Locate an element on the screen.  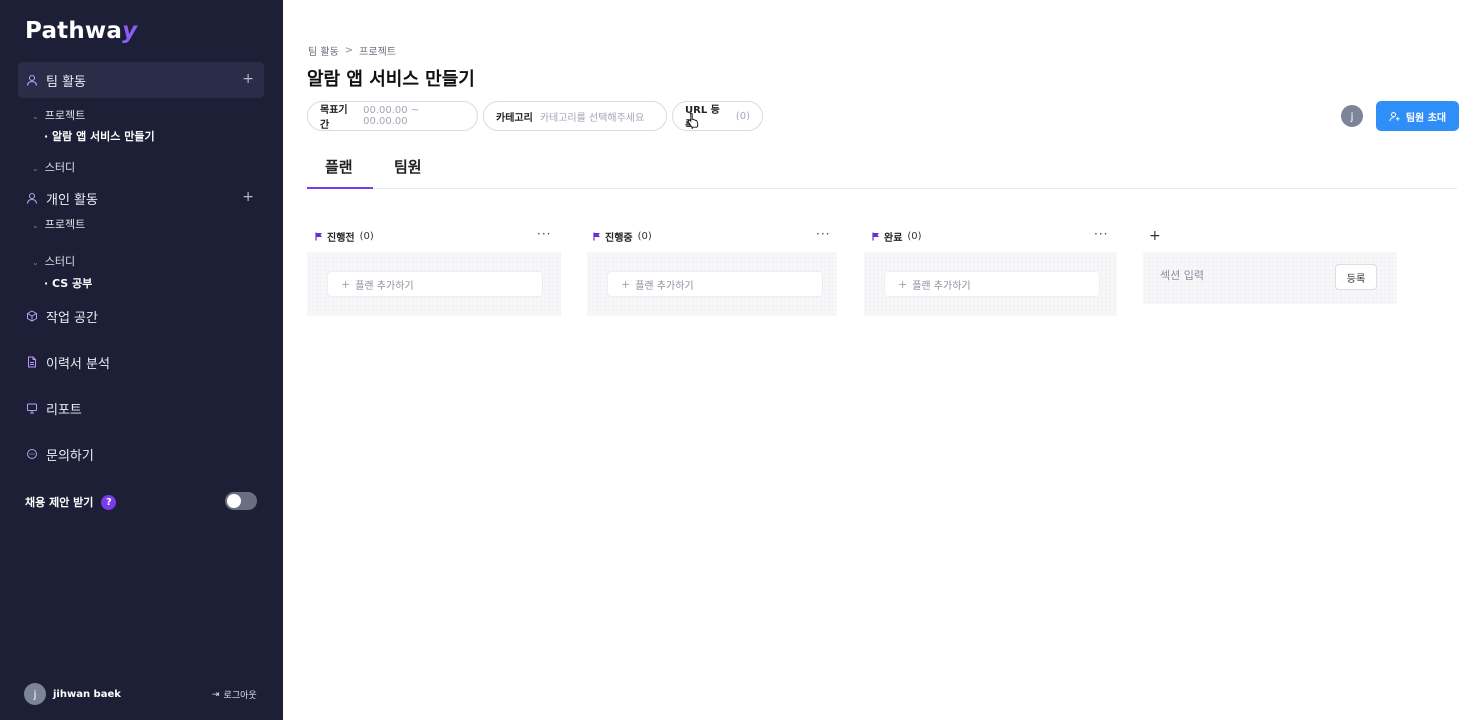
monitor-icon is located at coordinates (32, 408).